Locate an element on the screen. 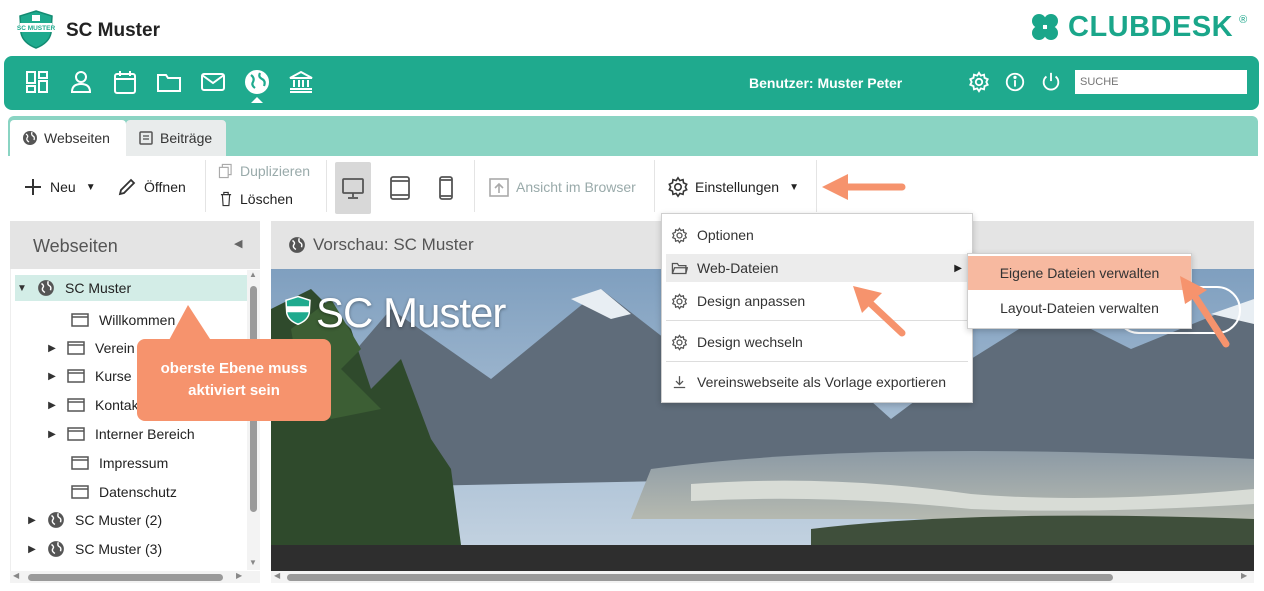 This screenshot has height=591, width=1264. tab-label: Beiträge is located at coordinates (186, 138).